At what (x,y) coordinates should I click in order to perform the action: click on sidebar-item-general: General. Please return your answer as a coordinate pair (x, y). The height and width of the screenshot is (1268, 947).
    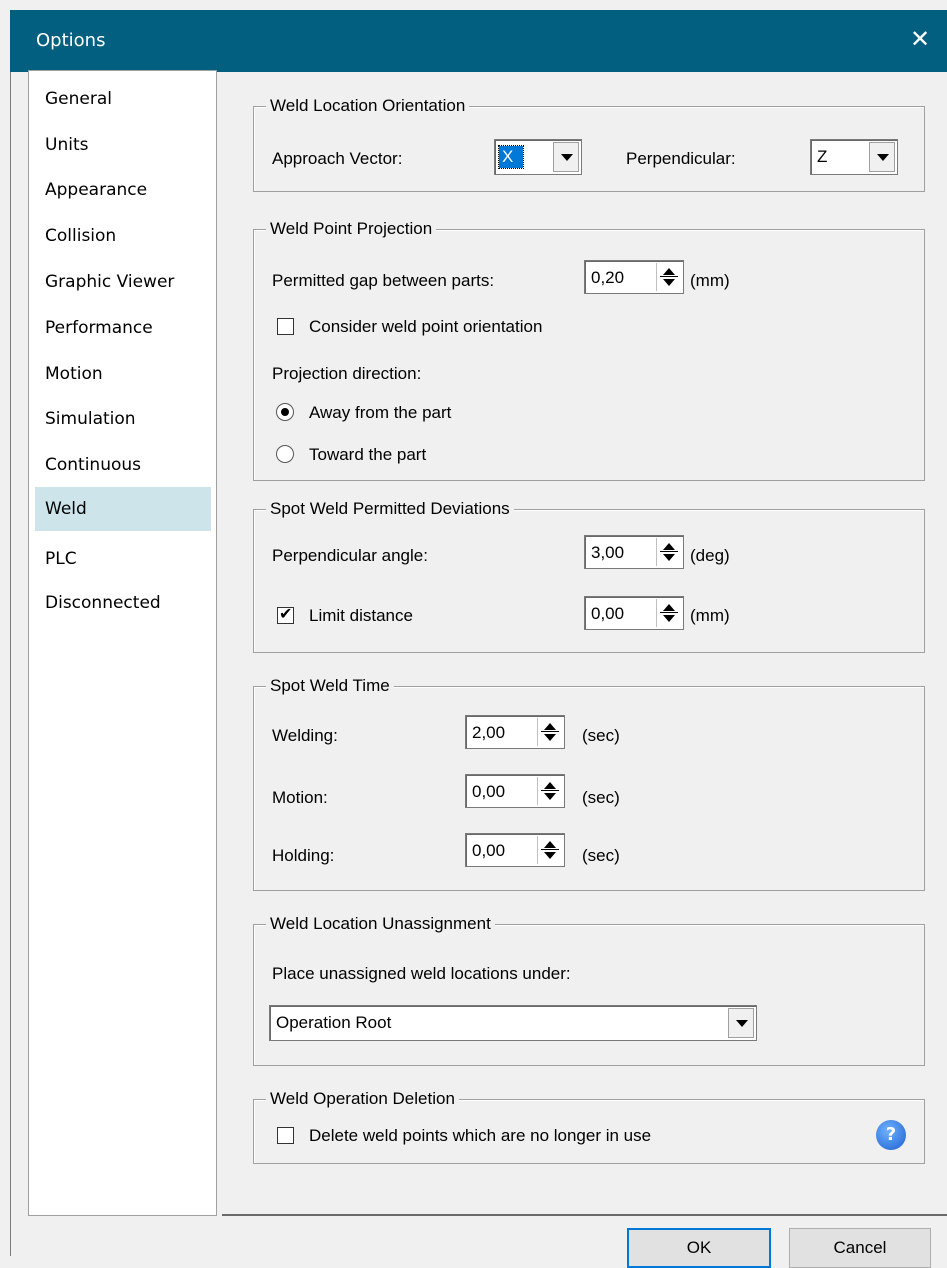
    Looking at the image, I should click on (123, 99).